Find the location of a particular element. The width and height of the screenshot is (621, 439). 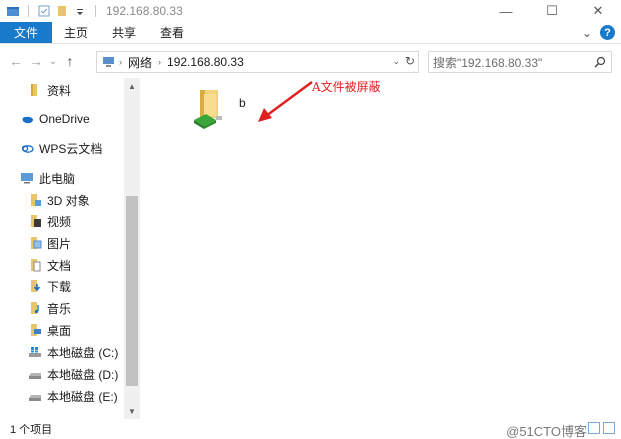

sidebar-item-this-pc: 此电脑 is located at coordinates (47, 178).